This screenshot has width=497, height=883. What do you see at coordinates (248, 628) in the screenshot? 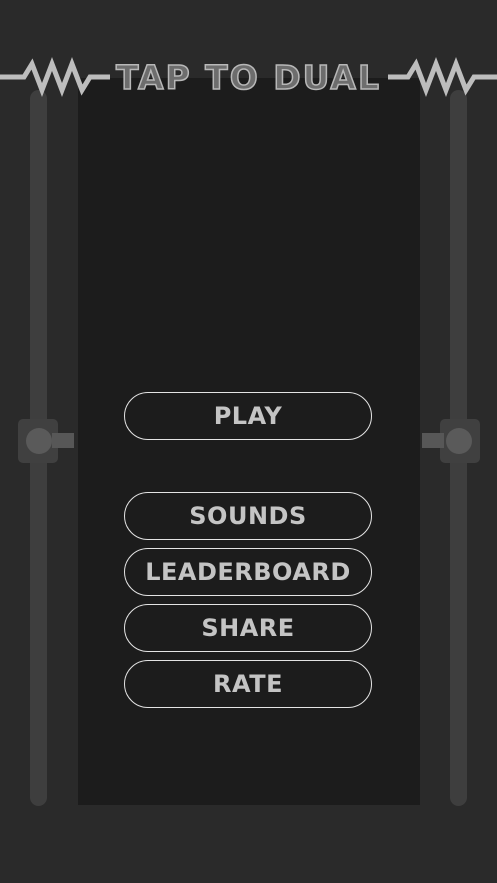
I see `share-button: SHARE` at bounding box center [248, 628].